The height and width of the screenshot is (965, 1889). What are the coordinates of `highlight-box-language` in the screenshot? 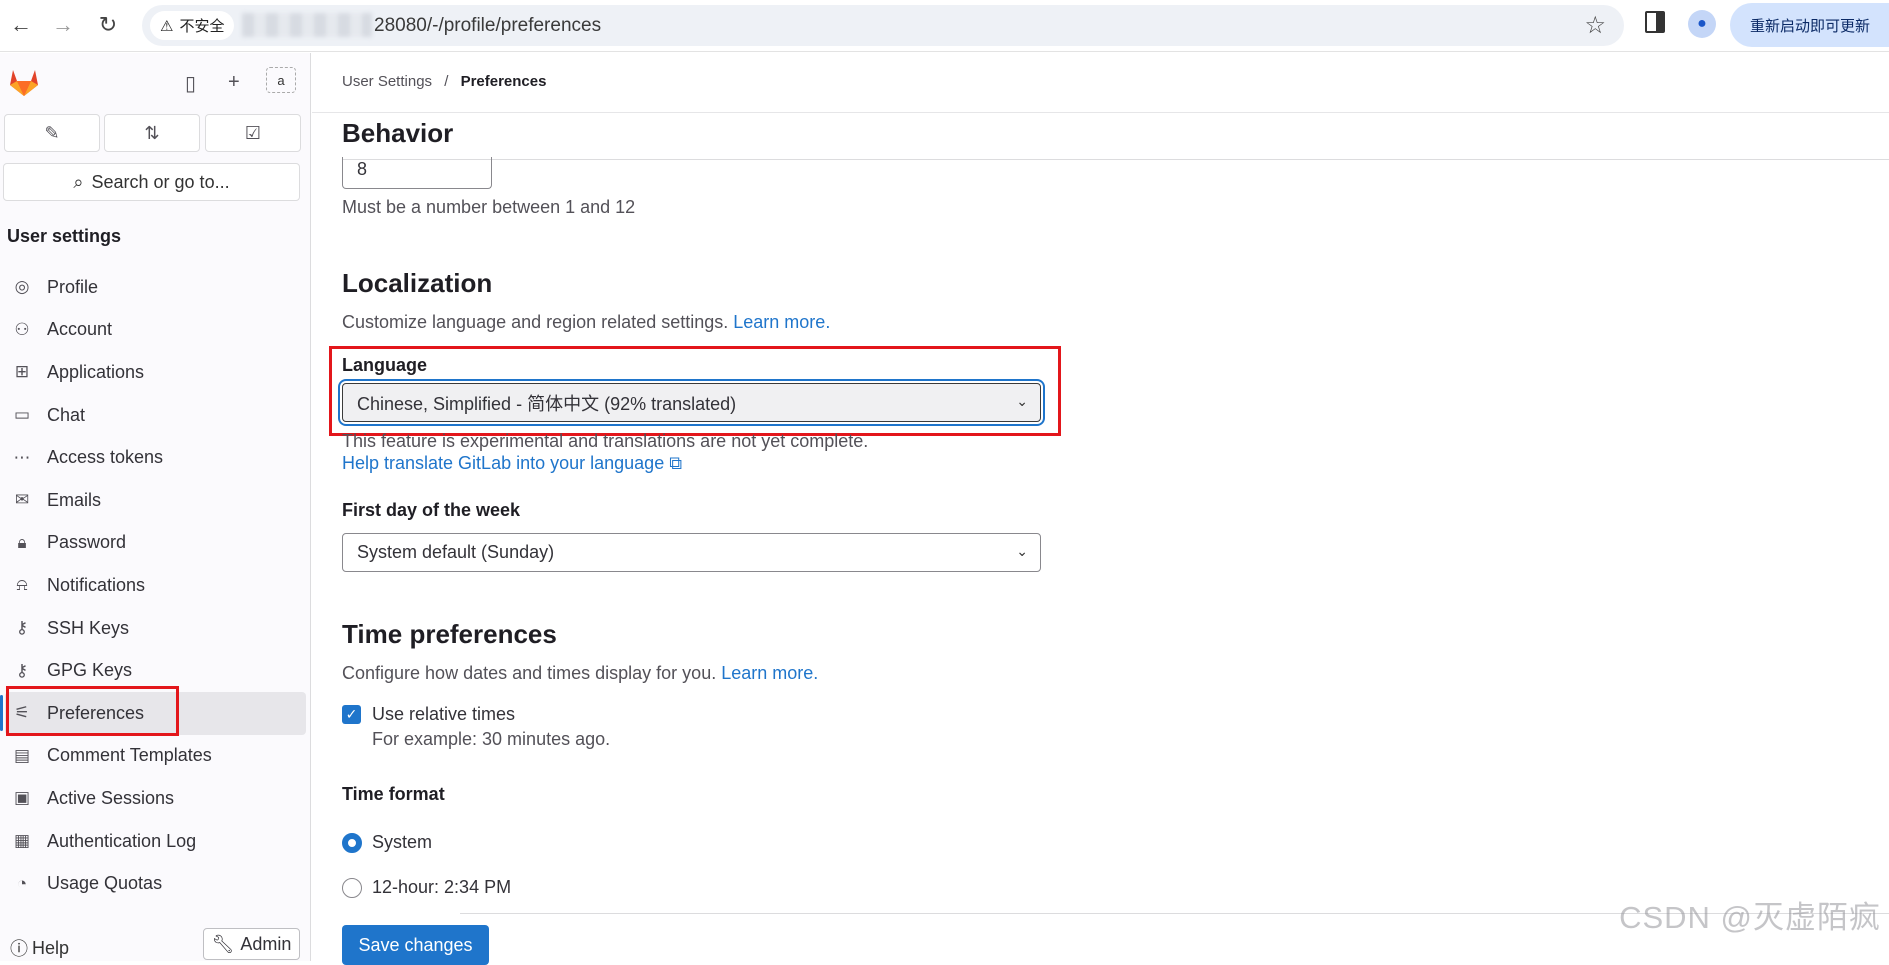 It's located at (695, 391).